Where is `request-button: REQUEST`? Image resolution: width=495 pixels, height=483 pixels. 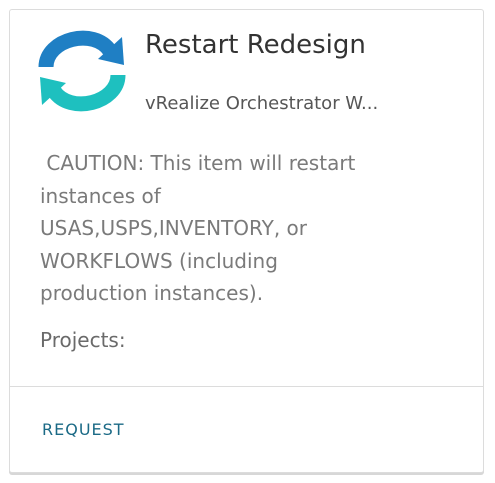
request-button: REQUEST is located at coordinates (83, 429).